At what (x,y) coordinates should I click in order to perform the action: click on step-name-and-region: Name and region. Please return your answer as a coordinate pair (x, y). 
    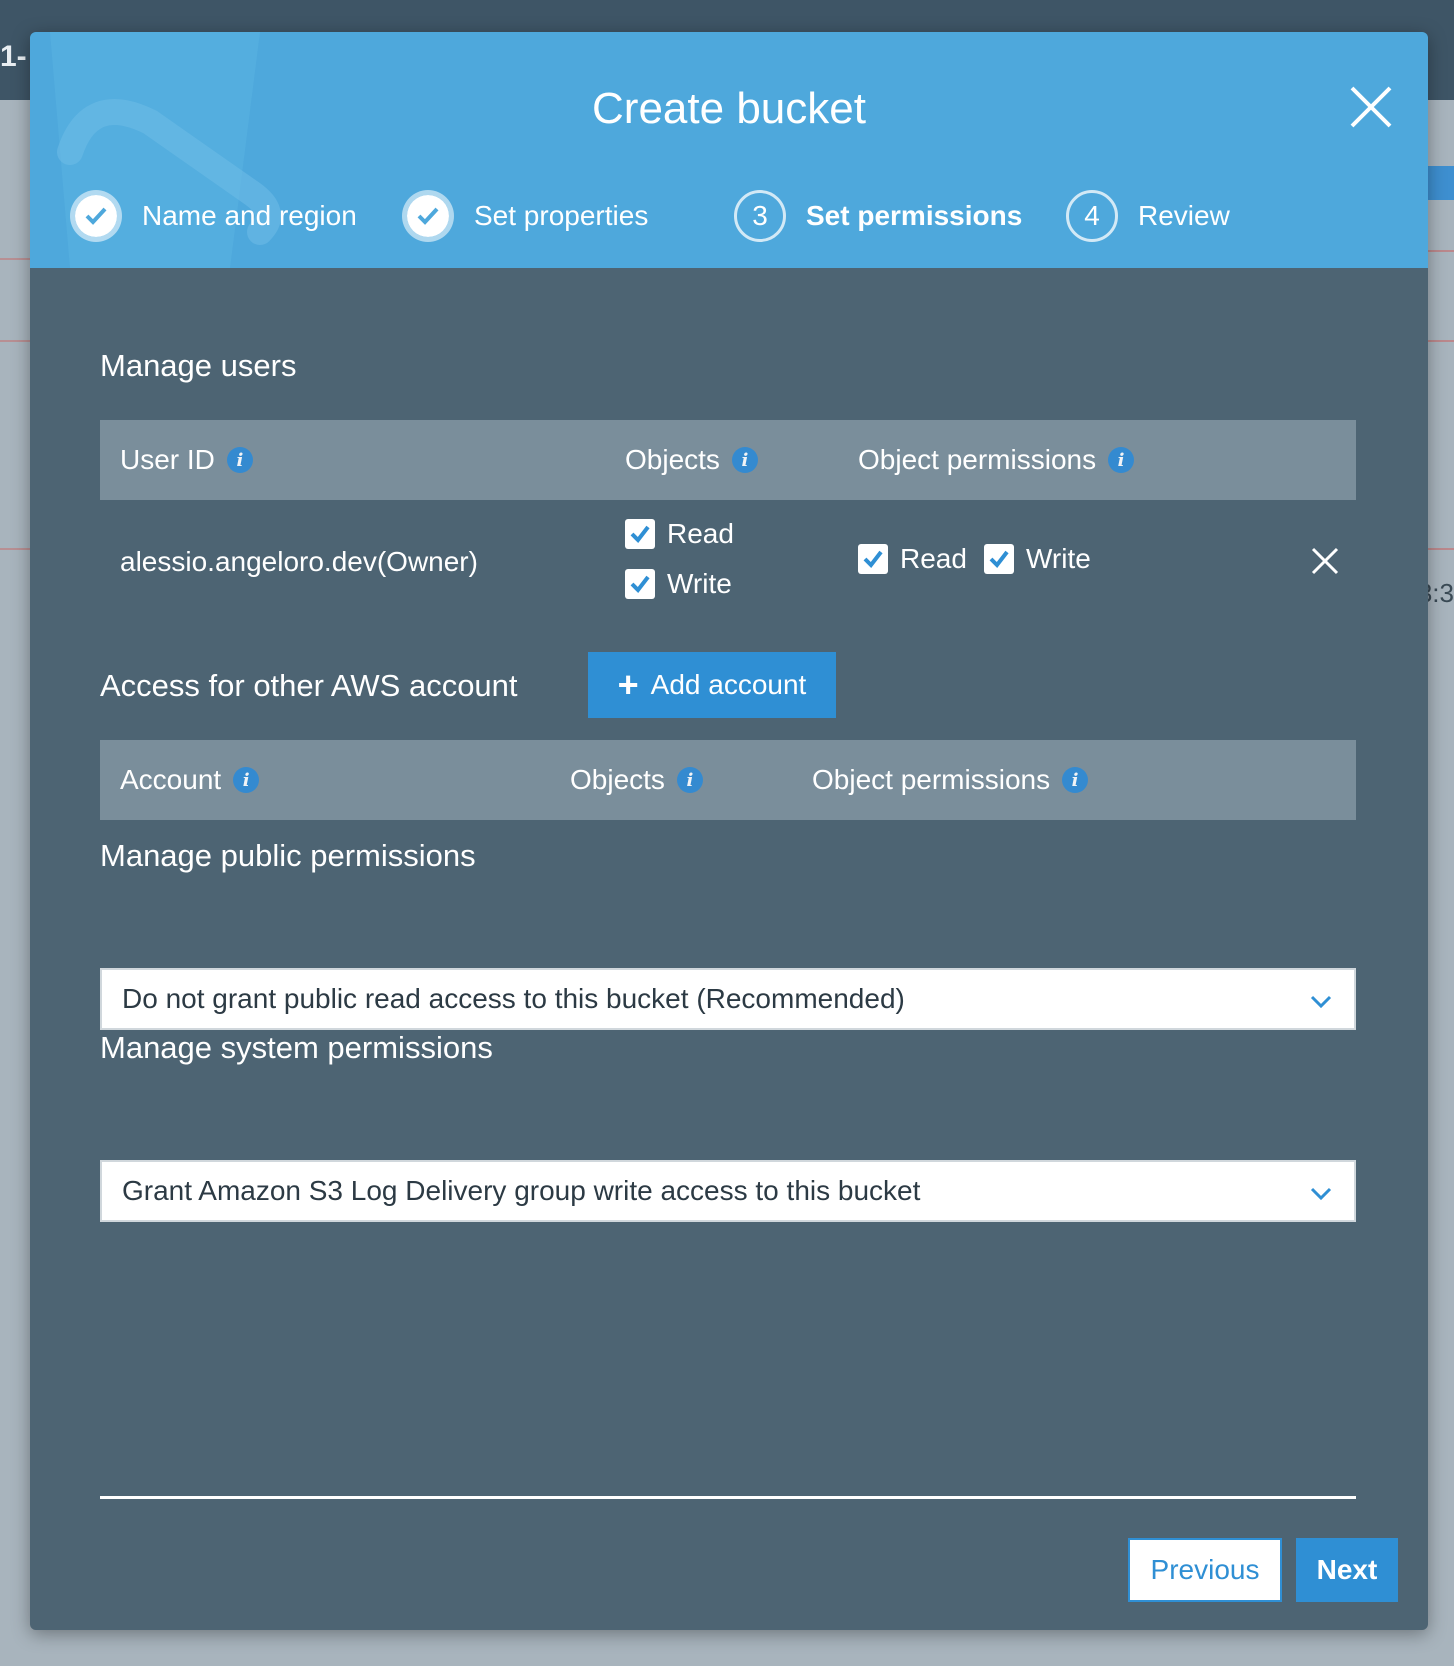
    Looking at the image, I should click on (213, 216).